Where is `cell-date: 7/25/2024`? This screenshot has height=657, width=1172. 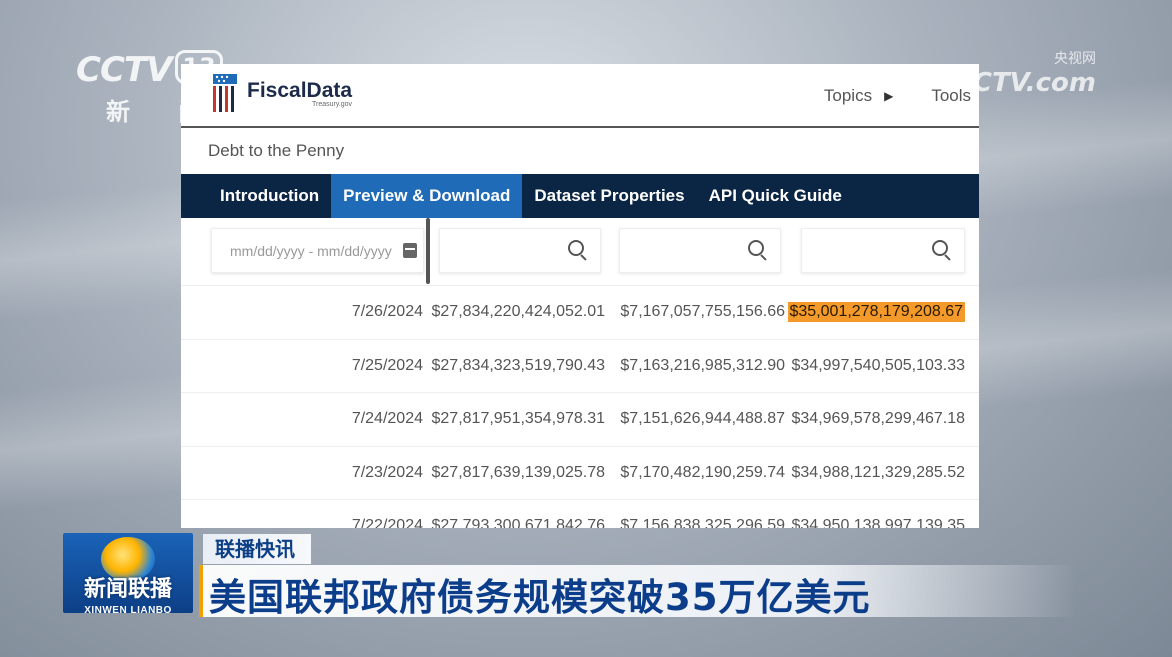 cell-date: 7/25/2024 is located at coordinates (387, 365).